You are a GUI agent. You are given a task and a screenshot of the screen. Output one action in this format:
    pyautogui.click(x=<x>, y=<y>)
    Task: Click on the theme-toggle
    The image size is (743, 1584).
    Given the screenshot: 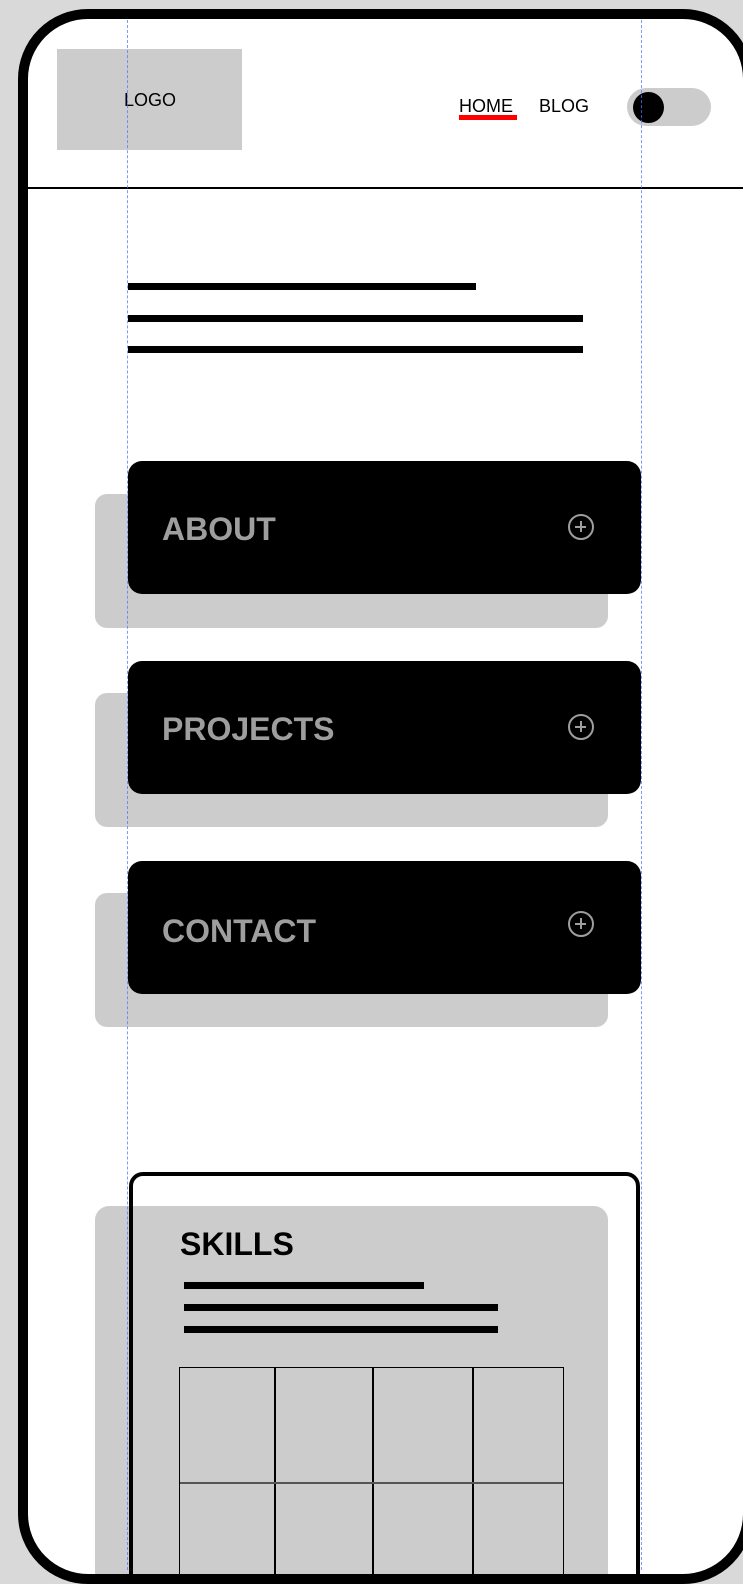 What is the action you would take?
    pyautogui.click(x=669, y=107)
    